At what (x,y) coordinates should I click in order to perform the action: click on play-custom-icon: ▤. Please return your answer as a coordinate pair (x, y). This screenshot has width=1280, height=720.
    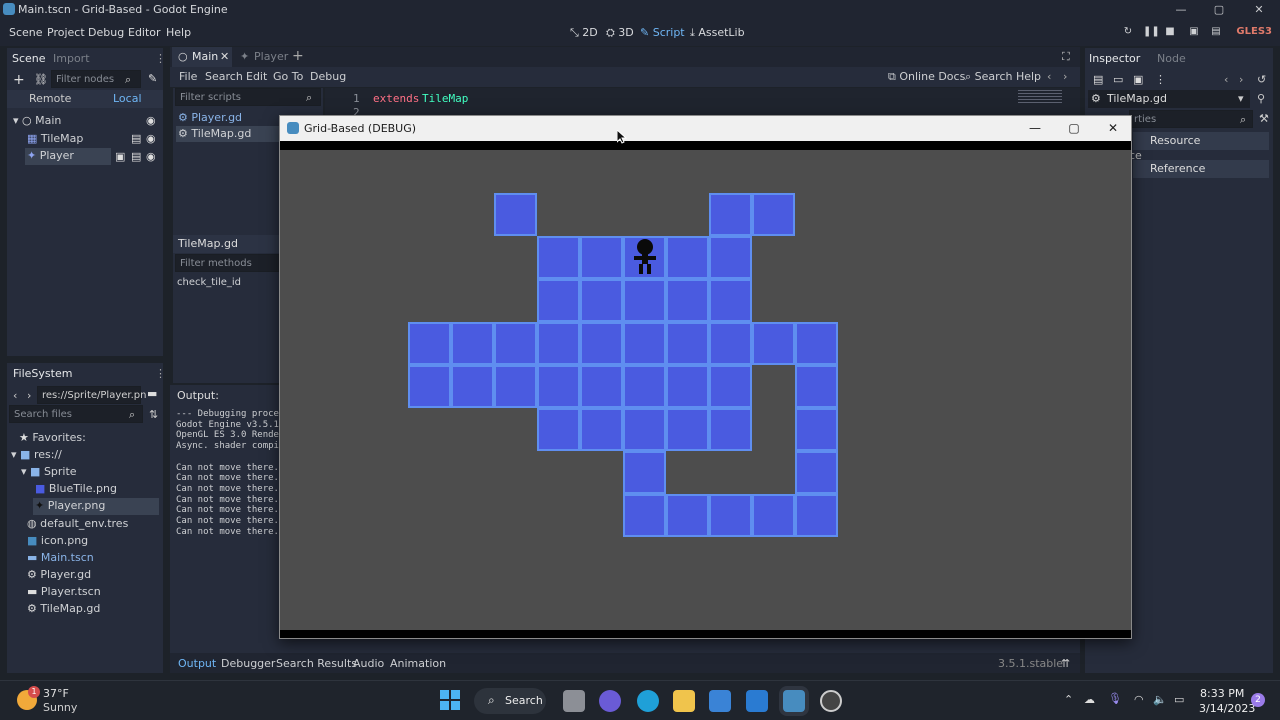
    Looking at the image, I should click on (1216, 32).